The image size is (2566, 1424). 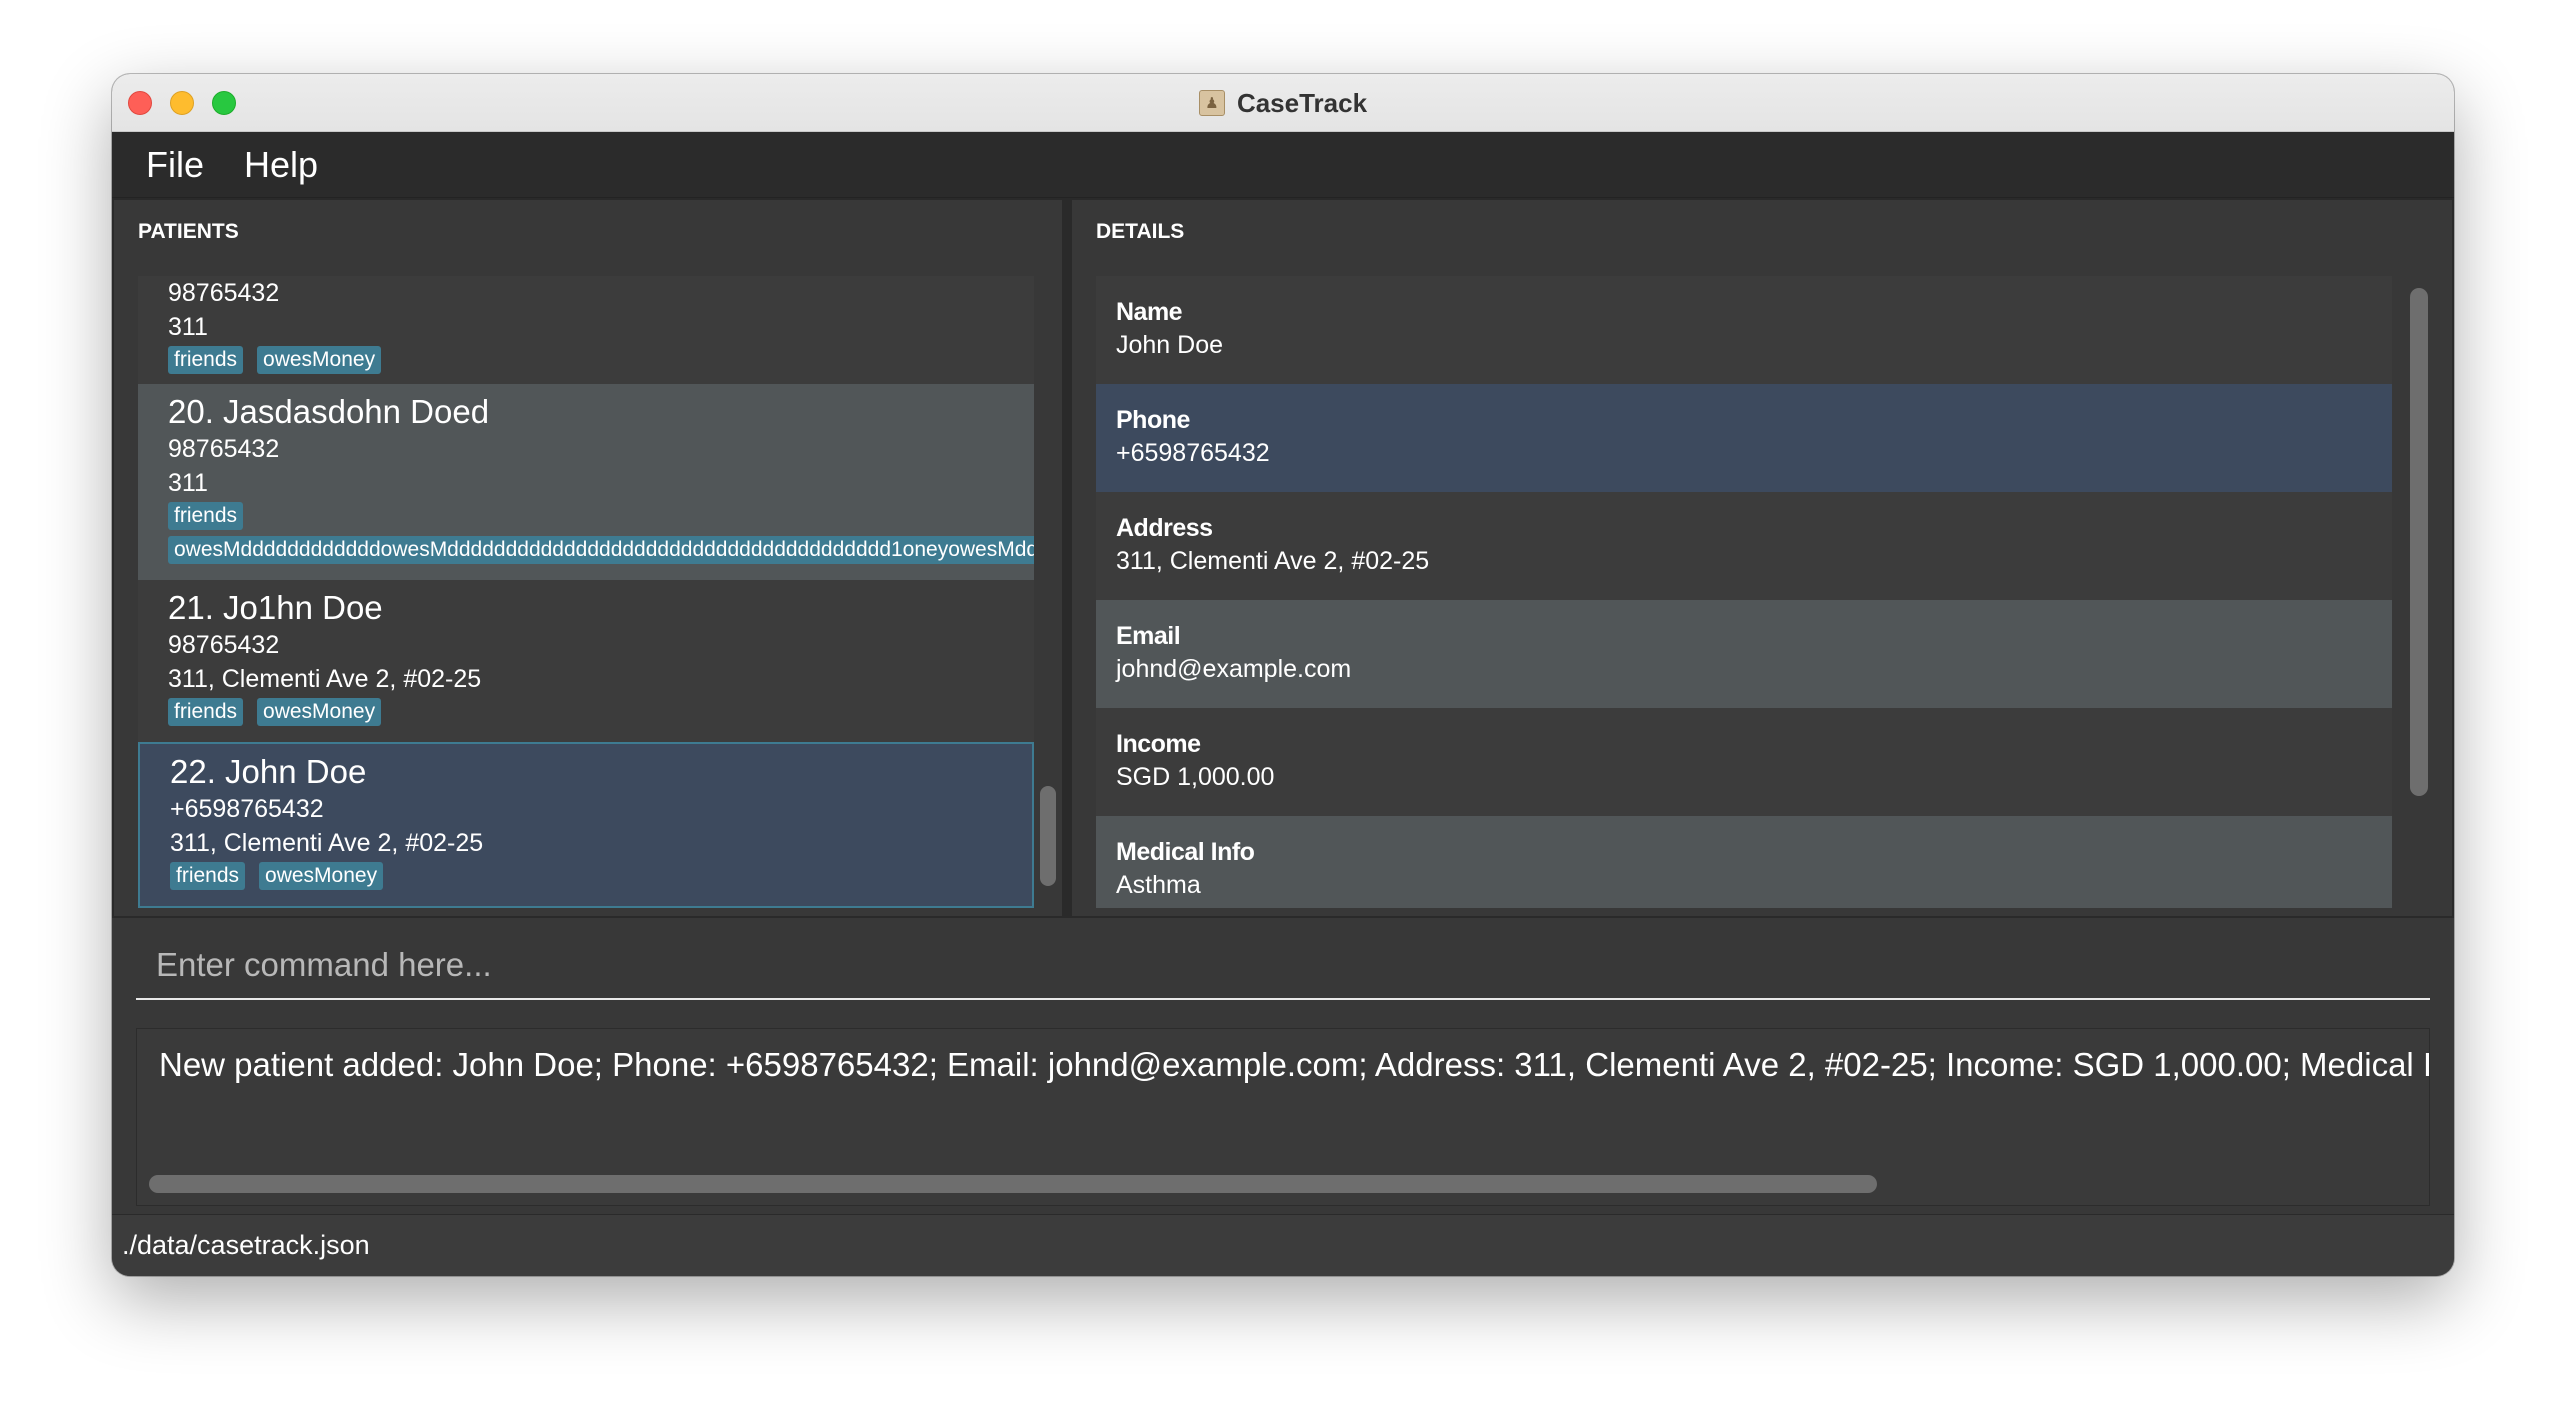 I want to click on detail-label: Medical Info, so click(x=1185, y=852).